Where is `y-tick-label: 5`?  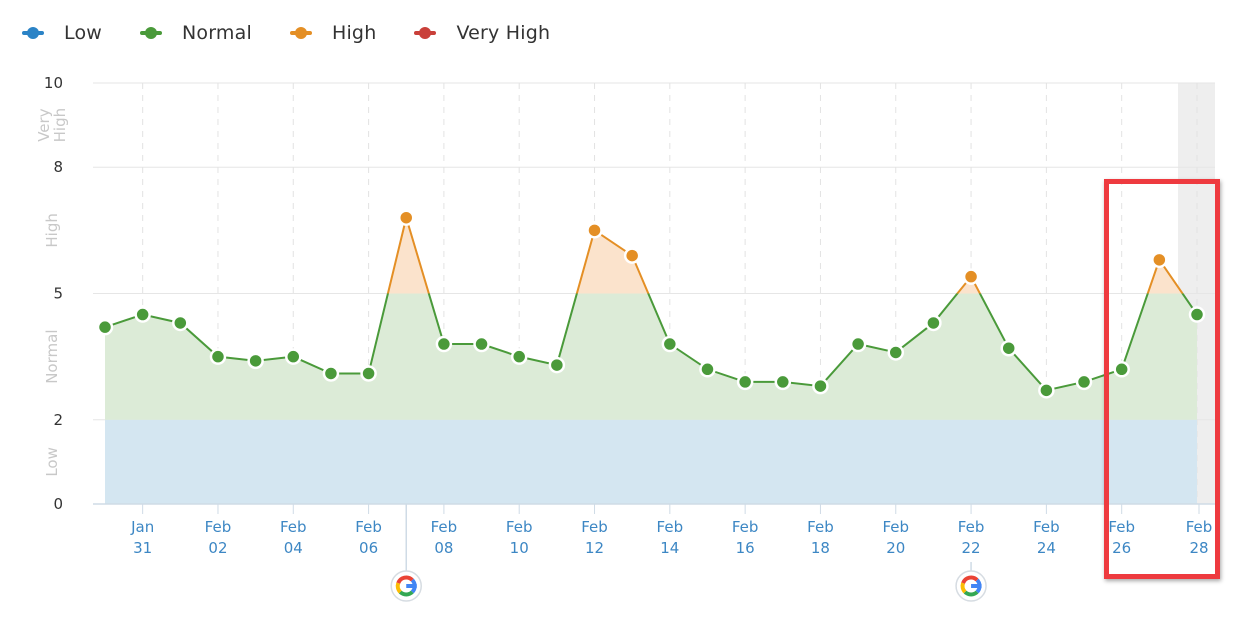 y-tick-label: 5 is located at coordinates (58, 294).